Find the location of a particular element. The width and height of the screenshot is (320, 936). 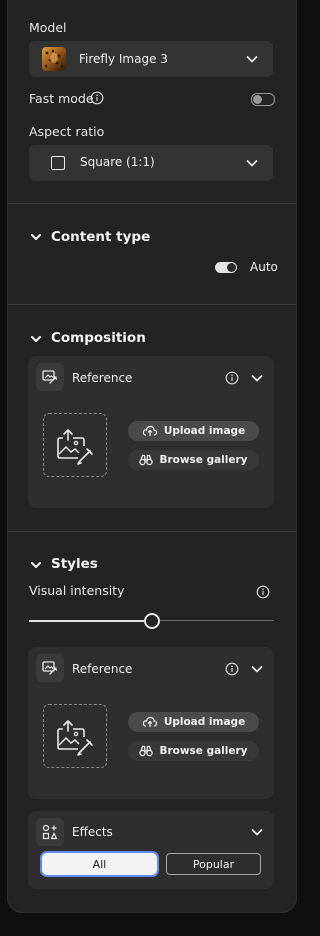

content-type-auto-toggle is located at coordinates (226, 267).